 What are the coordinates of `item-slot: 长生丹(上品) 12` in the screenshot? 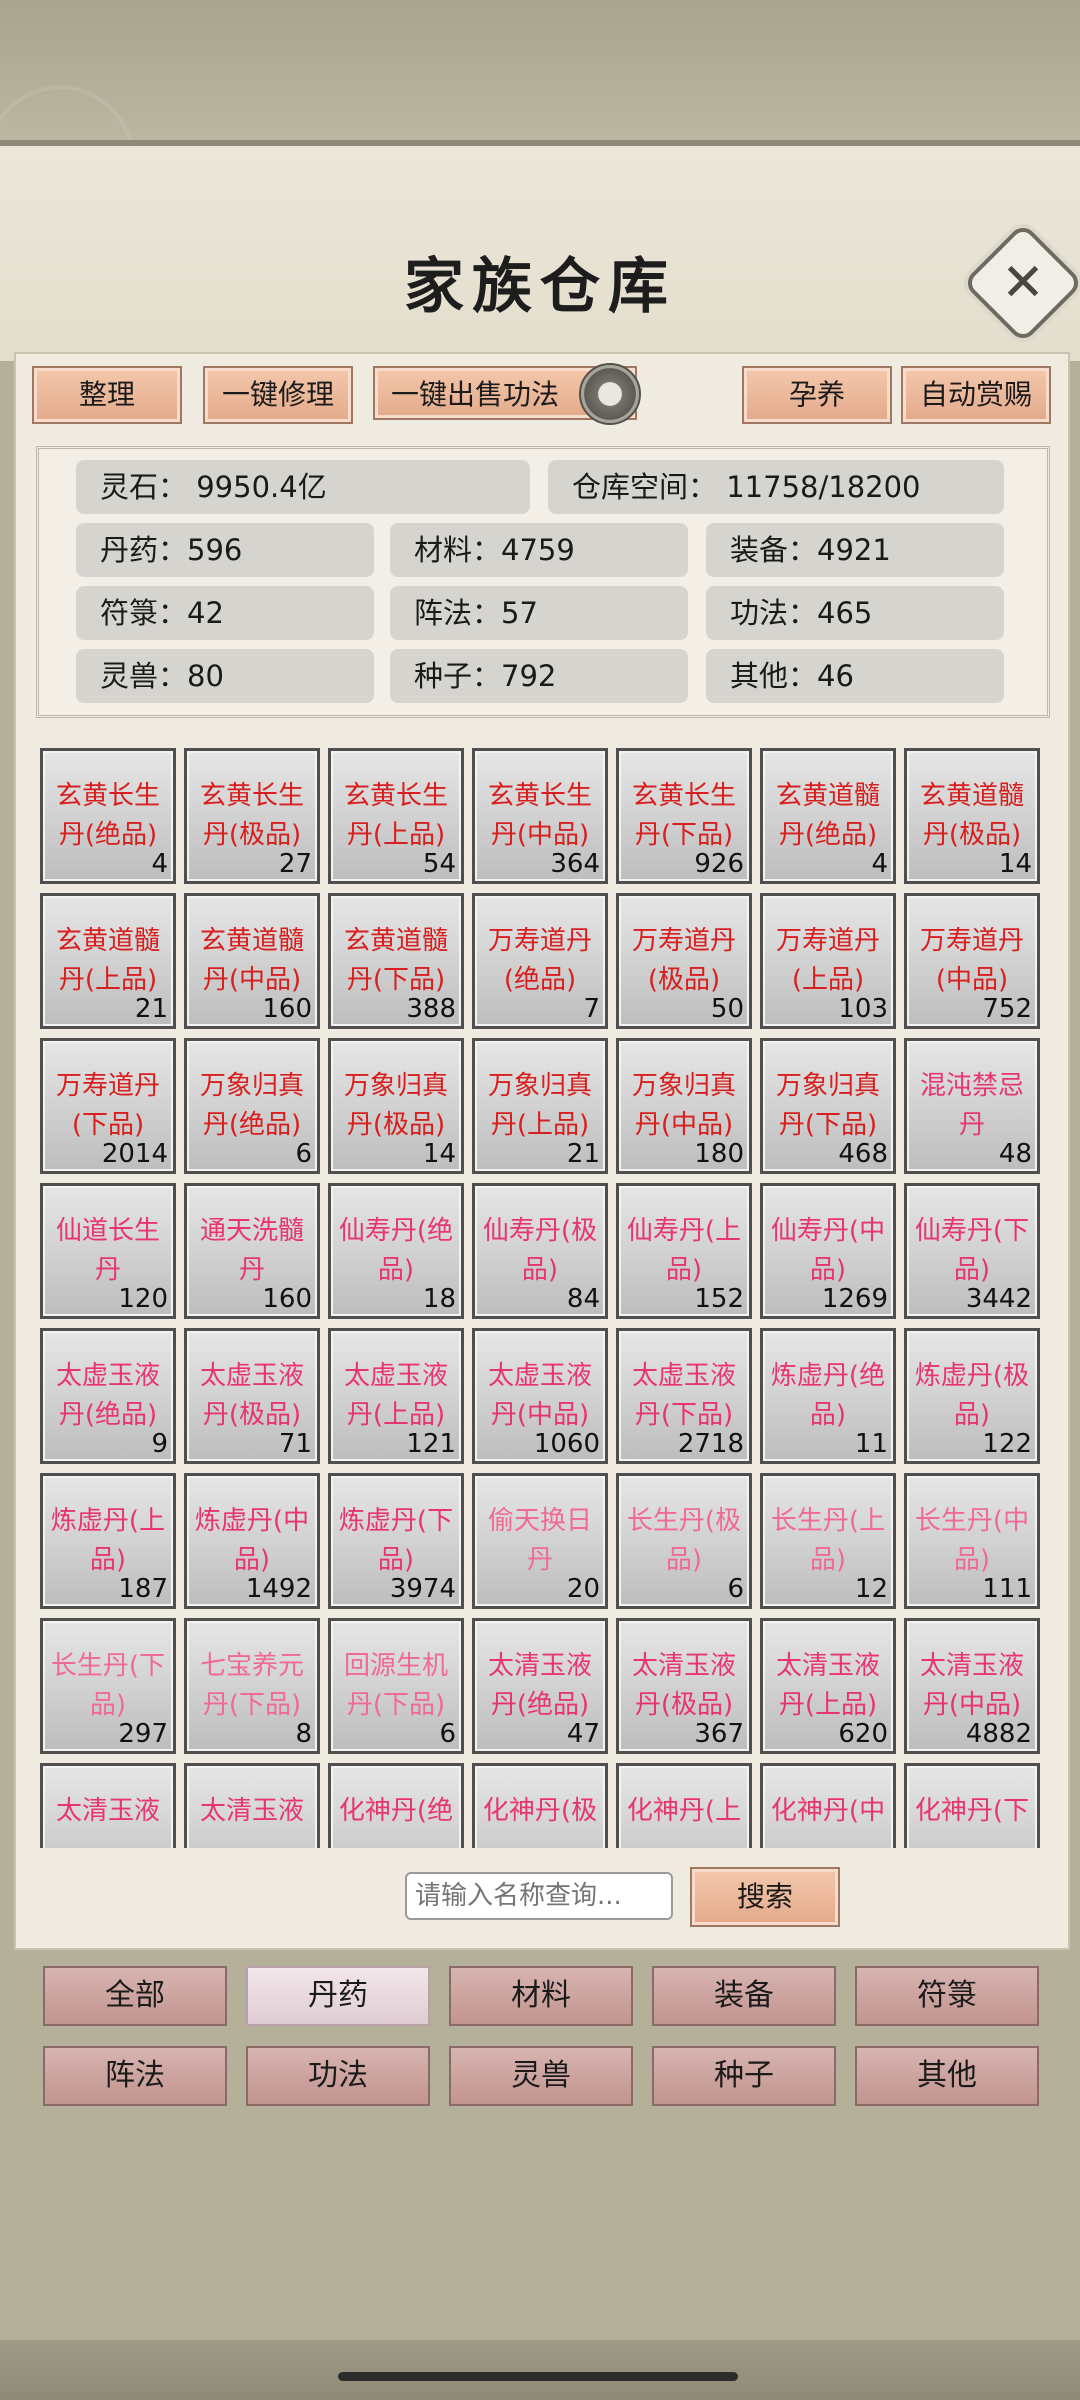 It's located at (828, 1541).